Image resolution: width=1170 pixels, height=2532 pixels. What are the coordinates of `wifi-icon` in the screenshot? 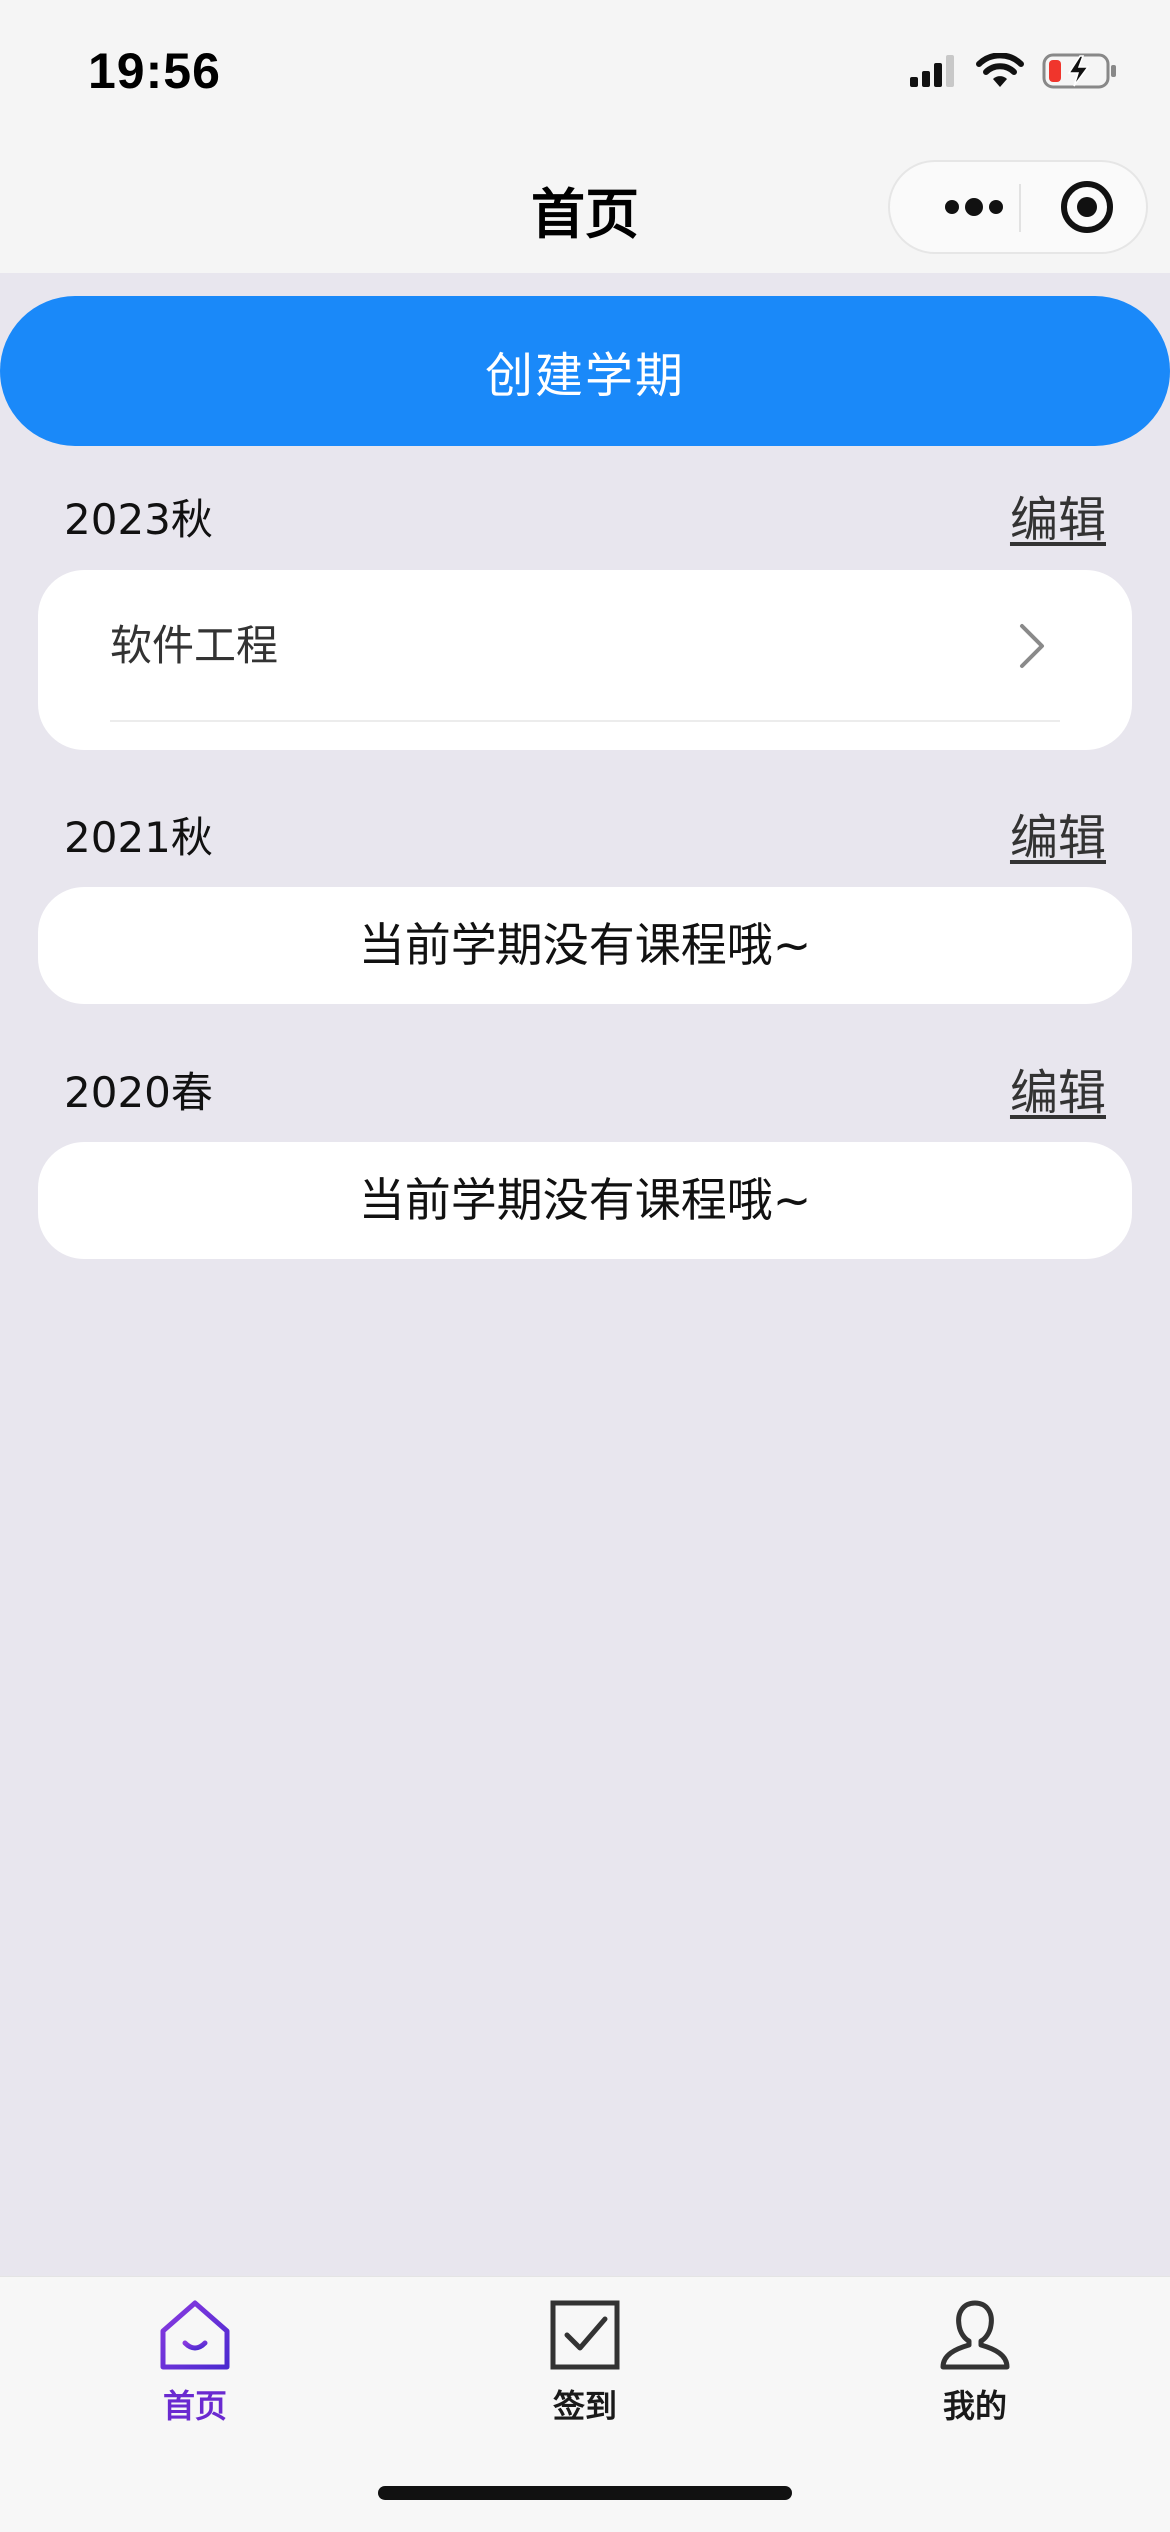 It's located at (1000, 70).